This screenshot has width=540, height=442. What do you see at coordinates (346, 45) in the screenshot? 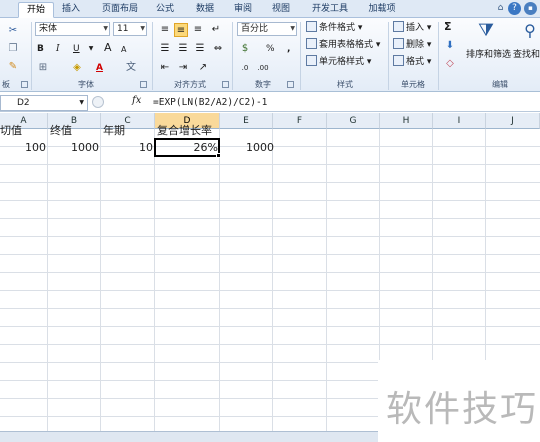
I see `table-format-label: 套用表格格式` at bounding box center [346, 45].